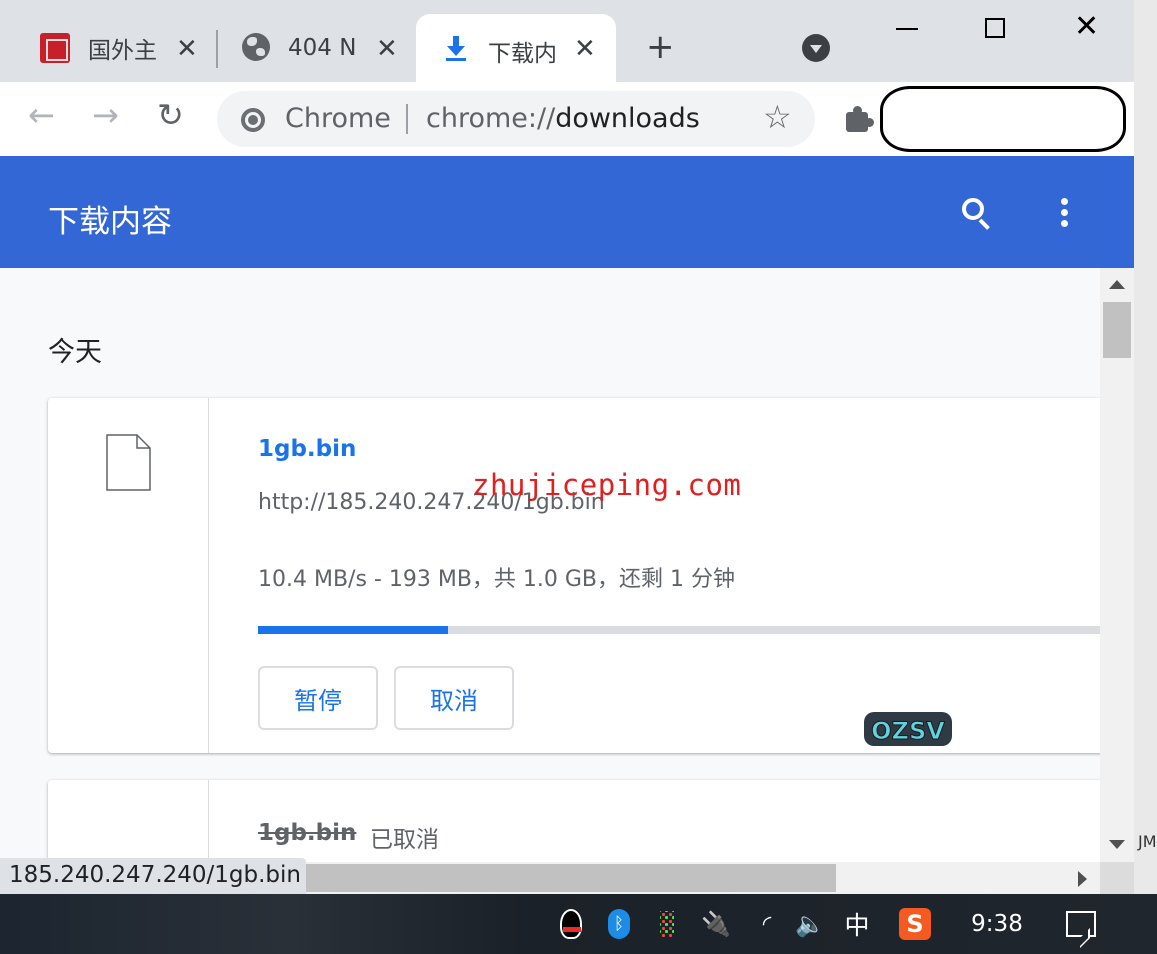 The width and height of the screenshot is (1157, 954). What do you see at coordinates (1065, 213) in the screenshot?
I see `more-options-icon` at bounding box center [1065, 213].